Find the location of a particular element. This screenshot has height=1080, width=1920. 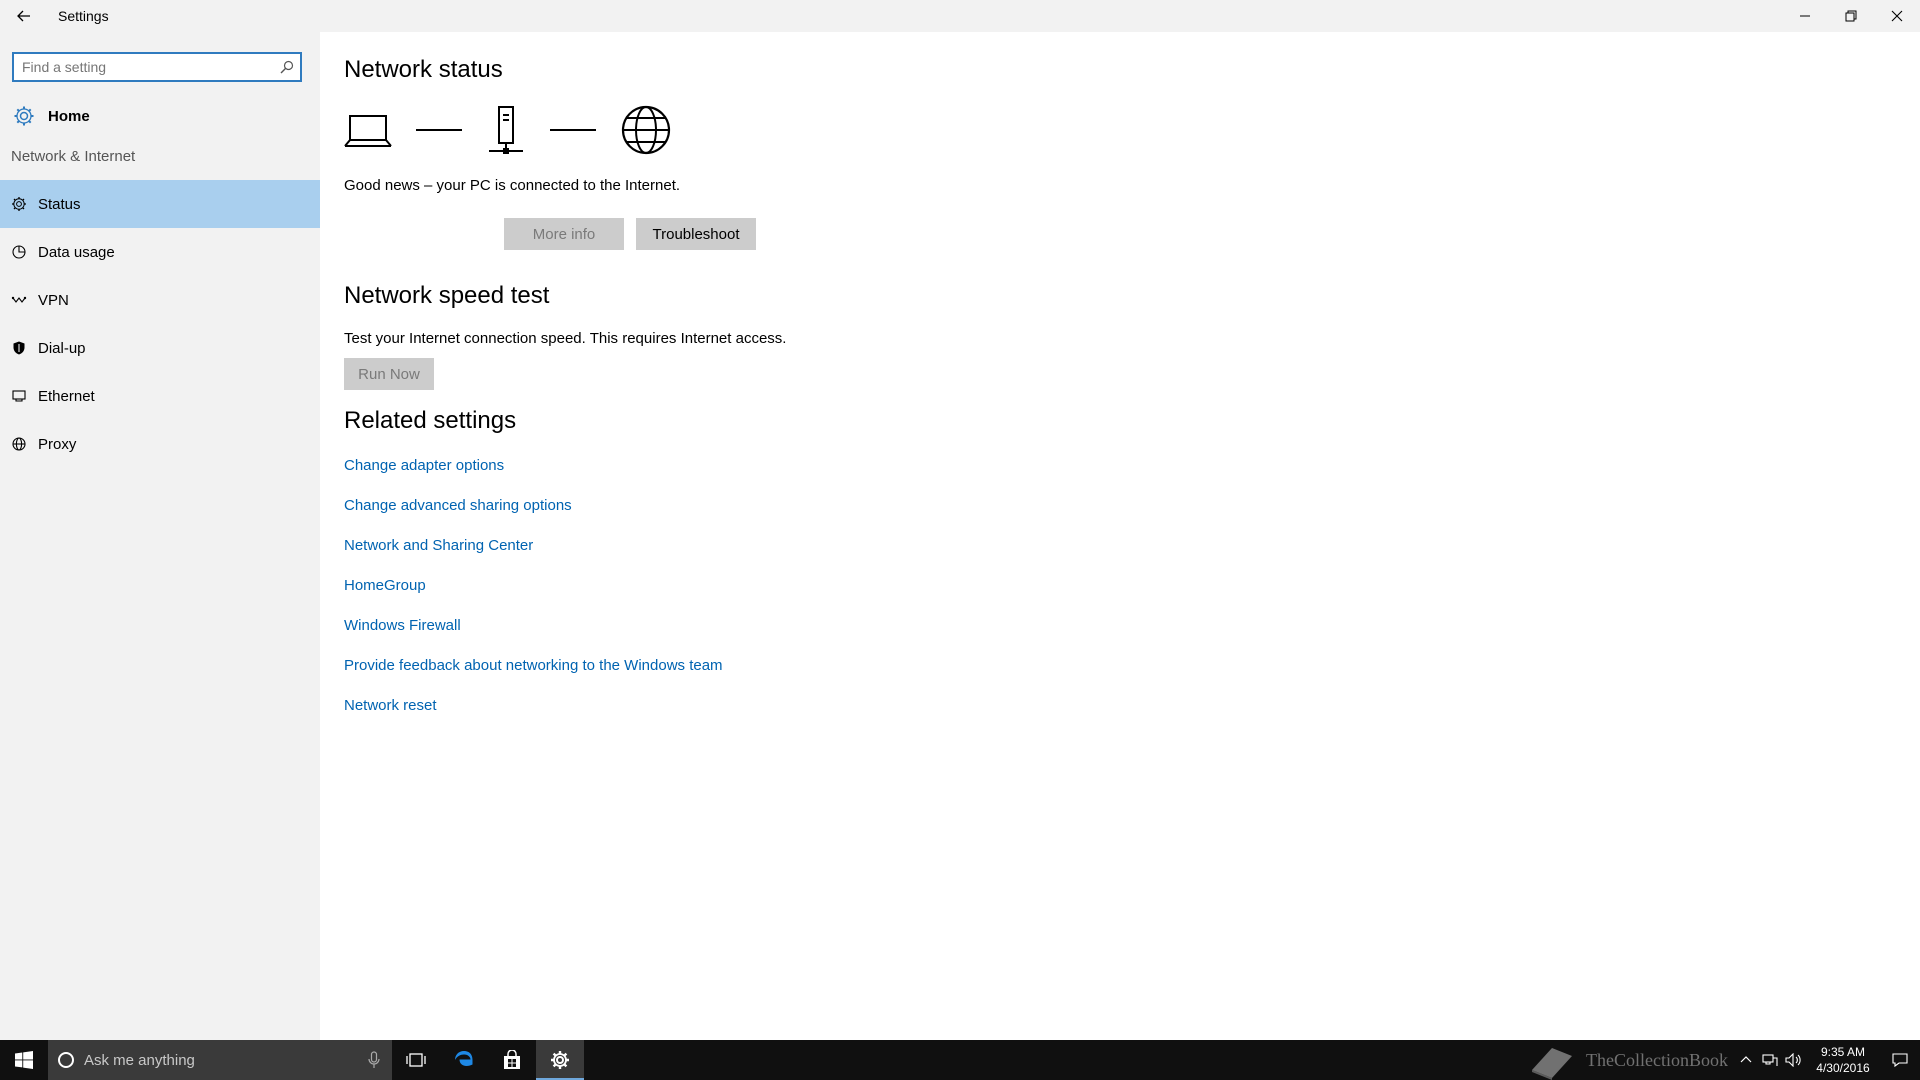

sidebar-item-label: Proxy is located at coordinates (57, 444).